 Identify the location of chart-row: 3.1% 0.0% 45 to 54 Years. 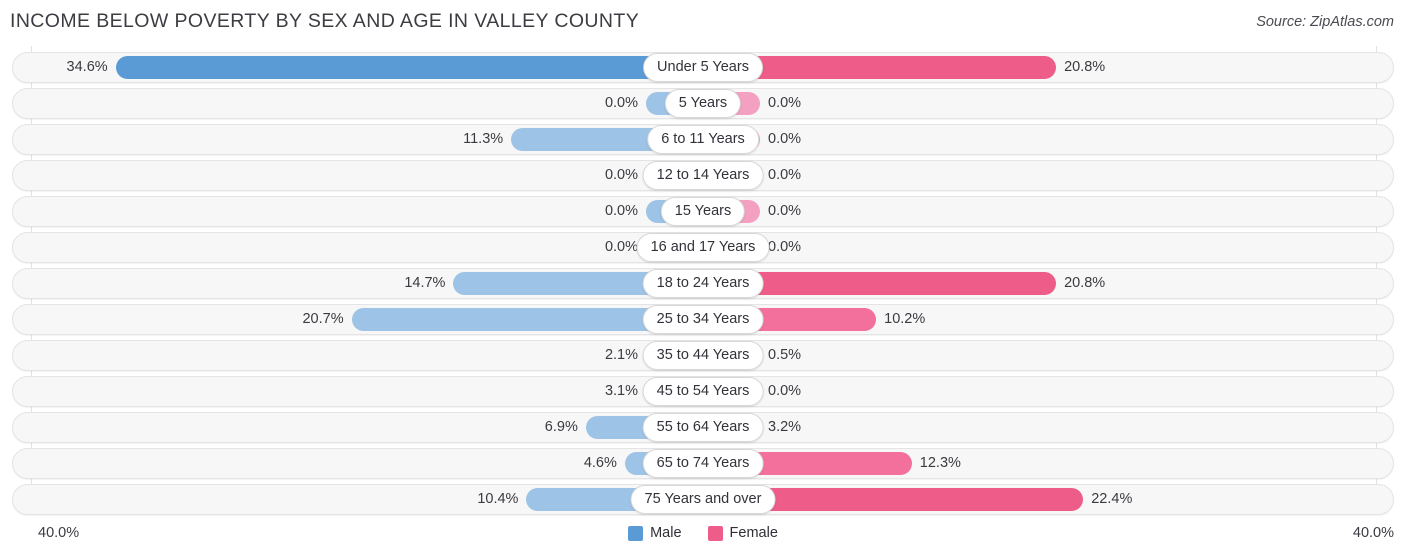
(703, 391).